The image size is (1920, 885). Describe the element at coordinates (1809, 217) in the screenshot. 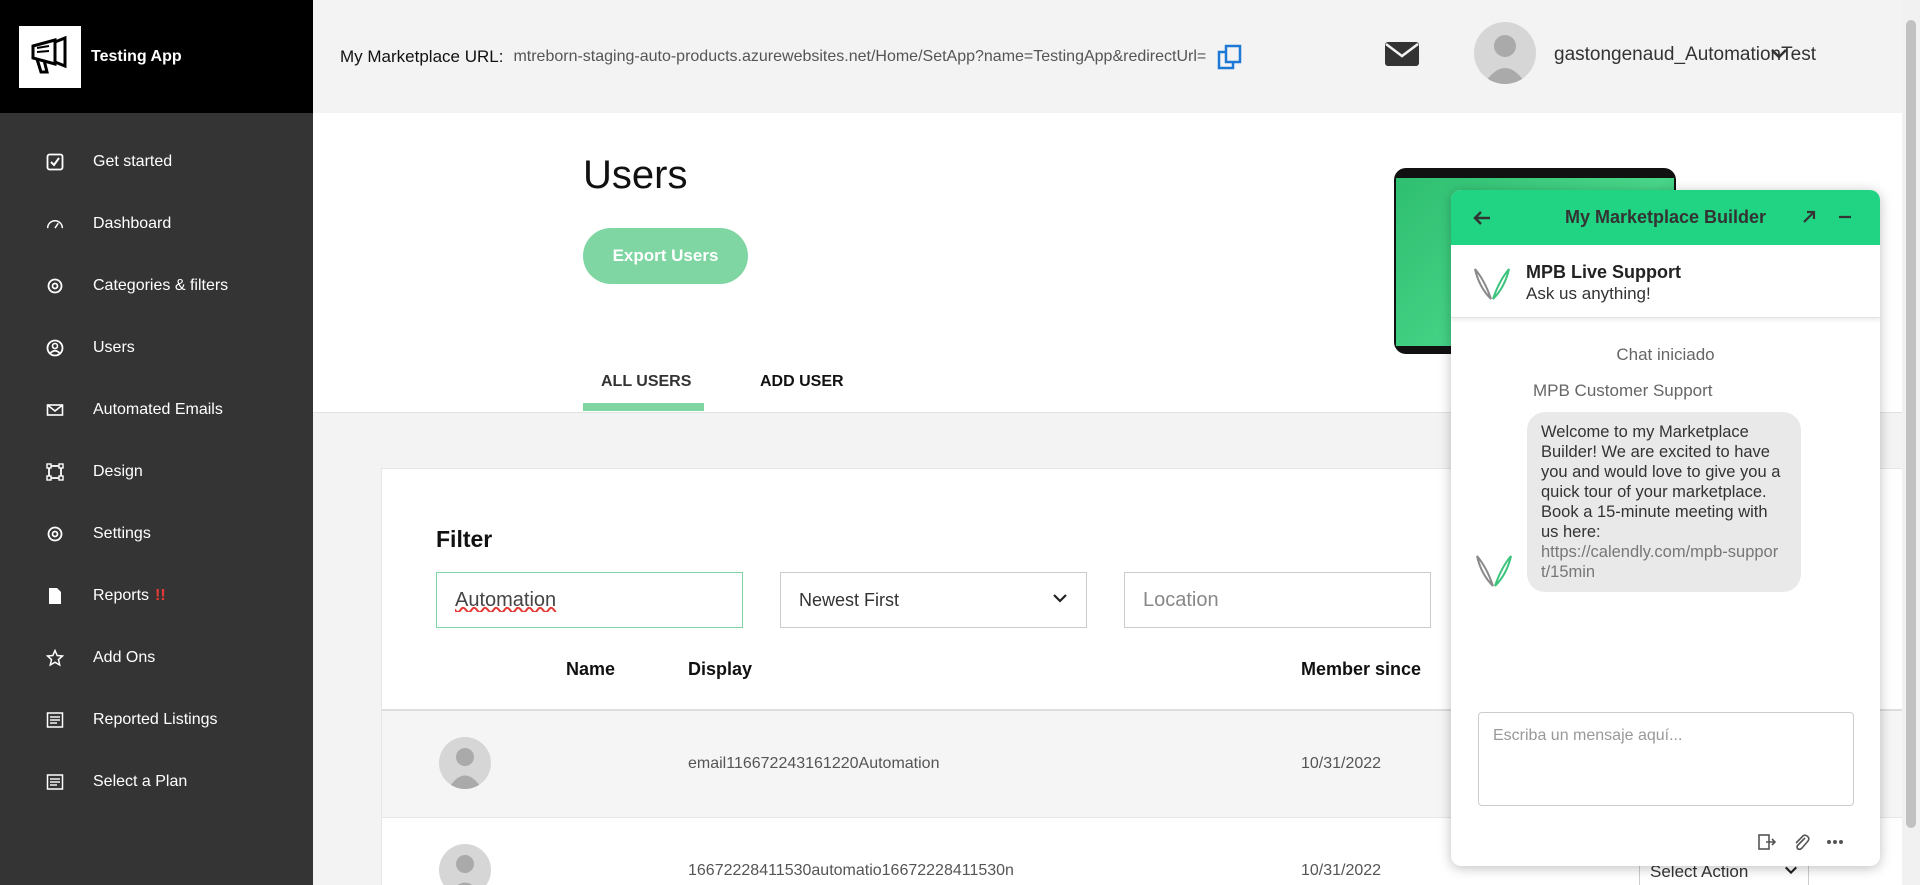

I see `expand-icon` at that location.